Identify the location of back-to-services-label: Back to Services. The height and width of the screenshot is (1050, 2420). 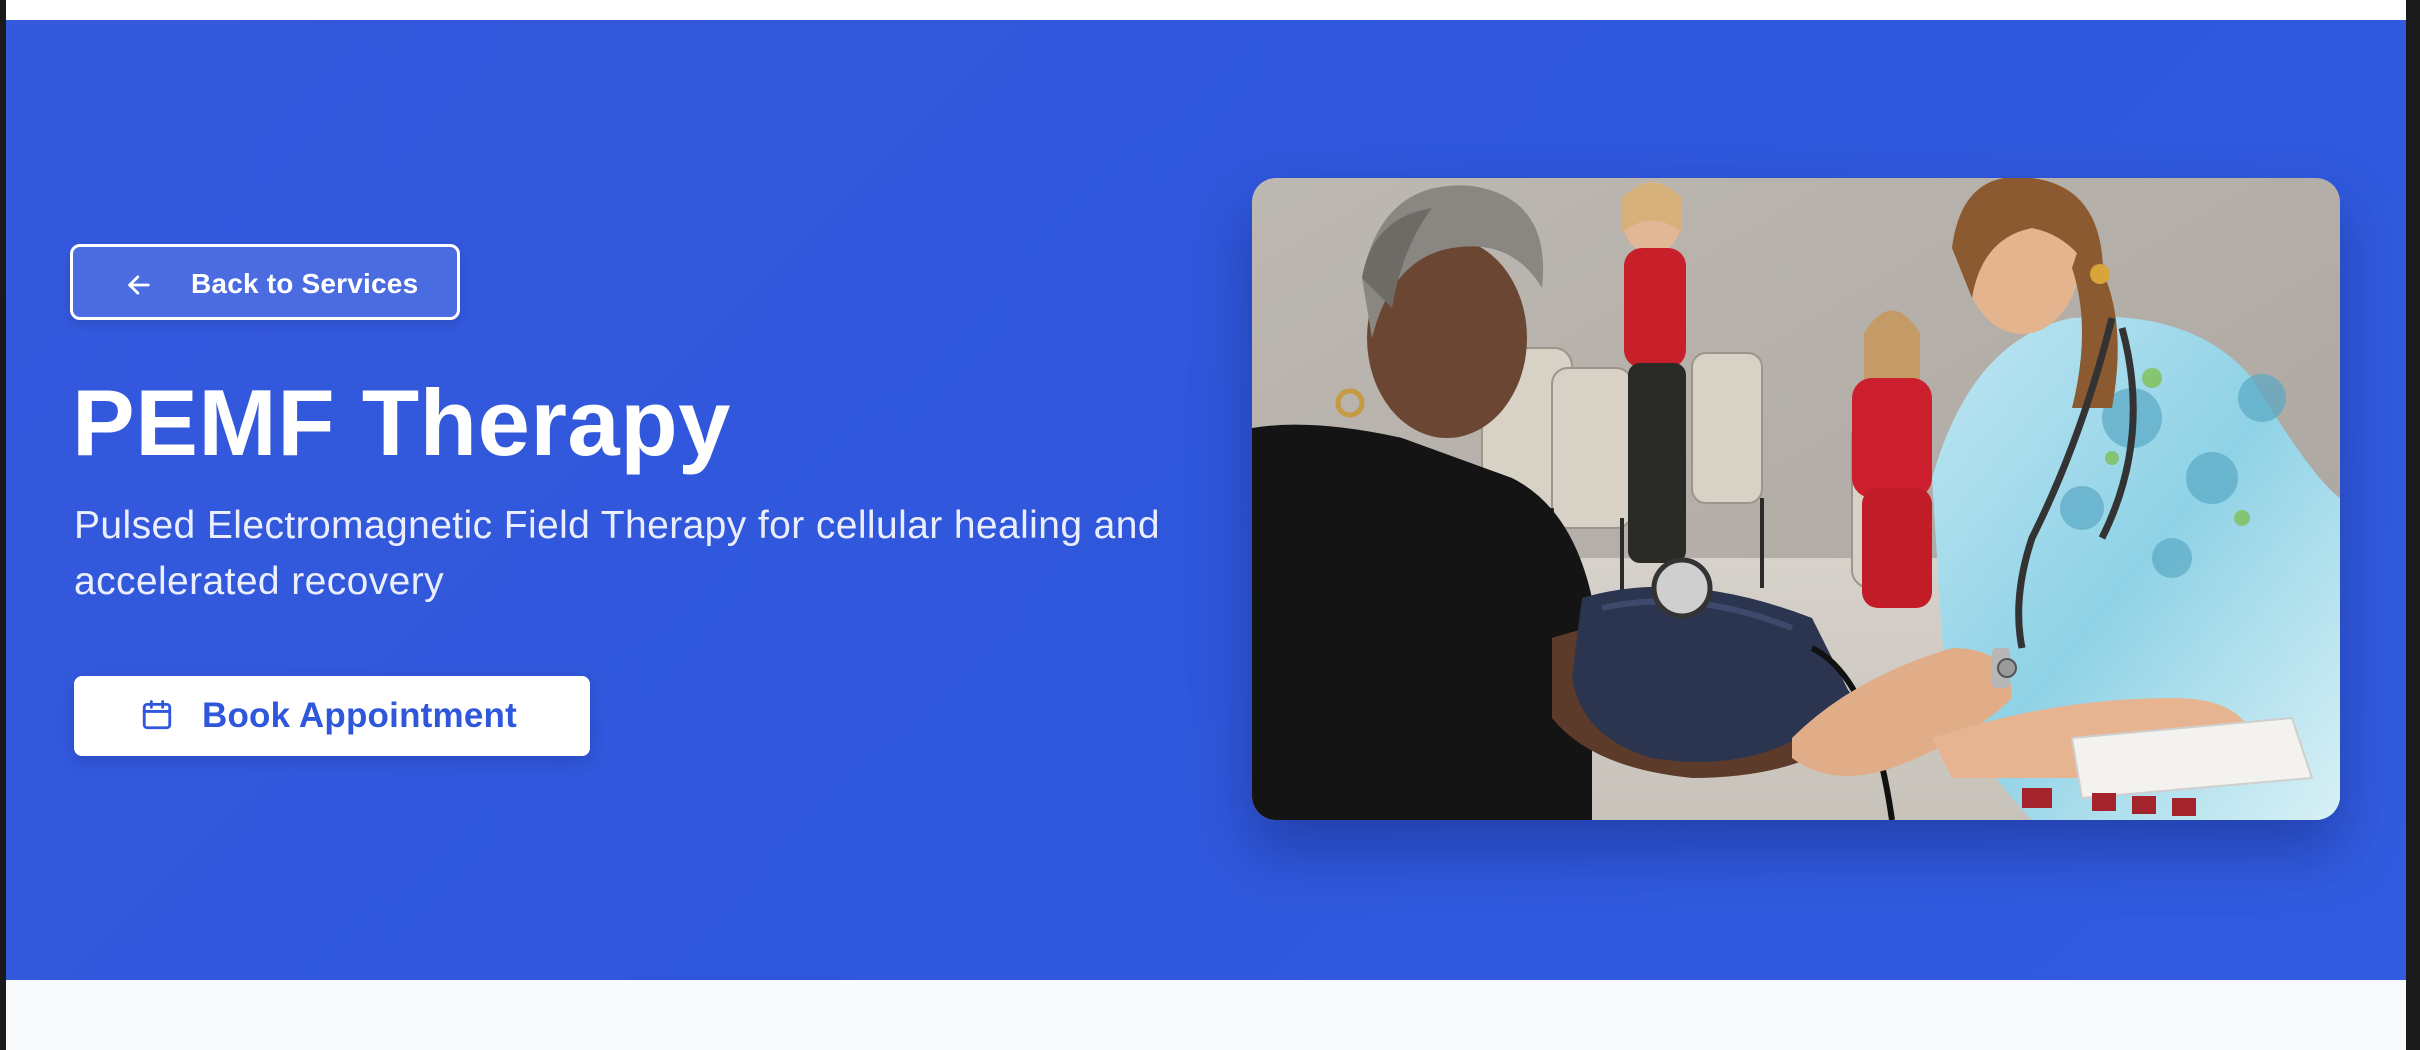
(305, 283).